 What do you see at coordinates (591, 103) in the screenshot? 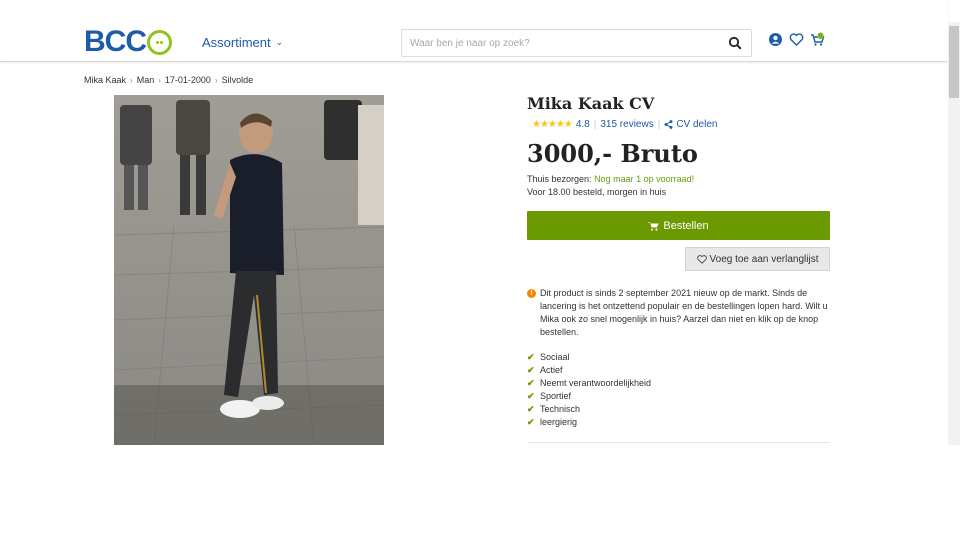
I see `product-title: Mika Kaak CV` at bounding box center [591, 103].